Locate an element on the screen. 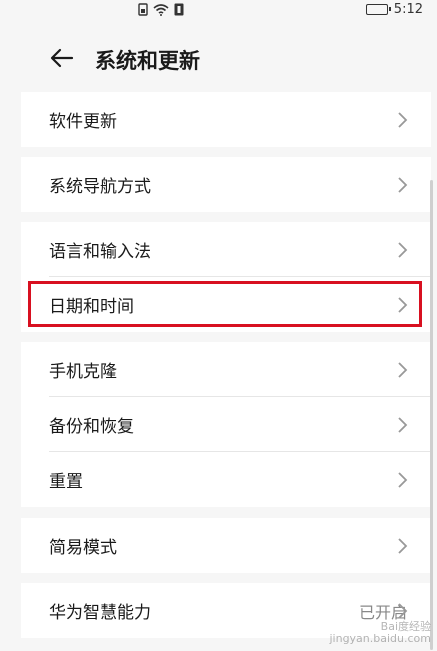 The image size is (437, 651). highlight-box is located at coordinates (225, 304).